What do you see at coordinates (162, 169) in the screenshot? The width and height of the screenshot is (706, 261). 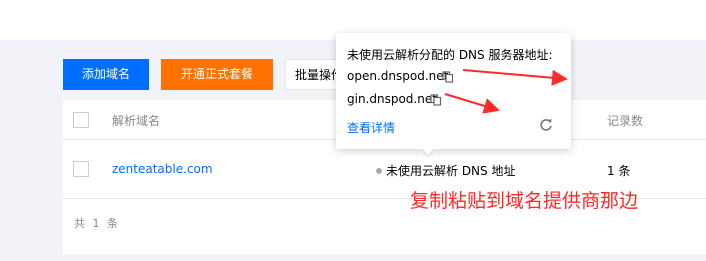 I see `domain-link: zenteatable.com` at bounding box center [162, 169].